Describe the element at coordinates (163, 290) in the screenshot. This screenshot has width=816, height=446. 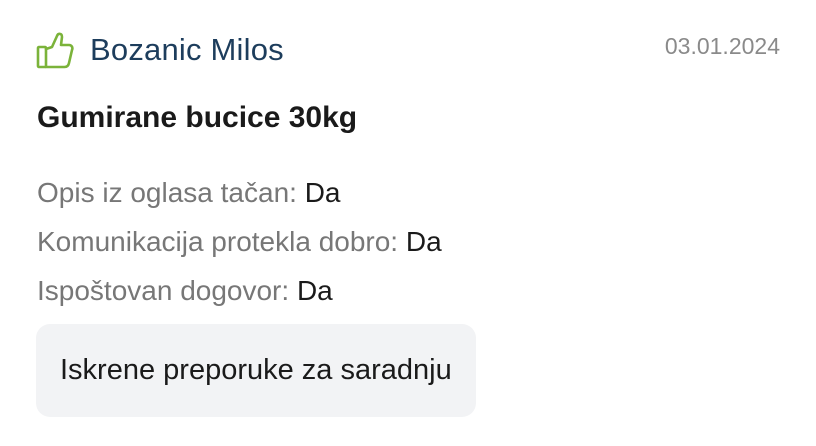
I see `criteria-label: Ispoštovan dogovor:` at that location.